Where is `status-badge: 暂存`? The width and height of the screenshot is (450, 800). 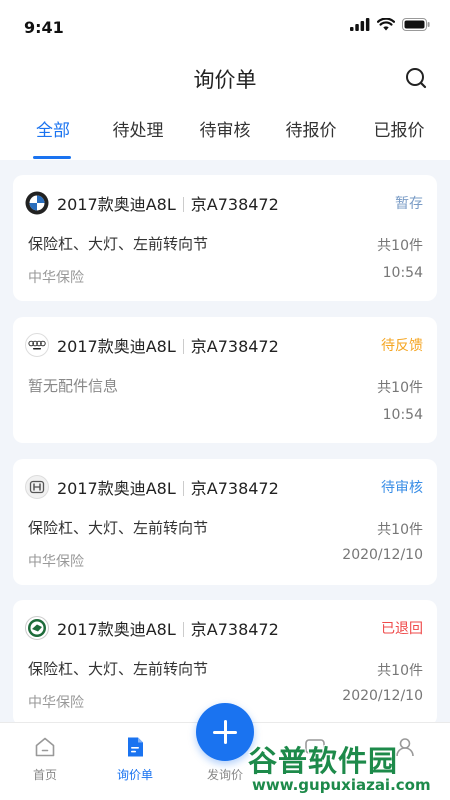
status-badge: 暂存 is located at coordinates (409, 204).